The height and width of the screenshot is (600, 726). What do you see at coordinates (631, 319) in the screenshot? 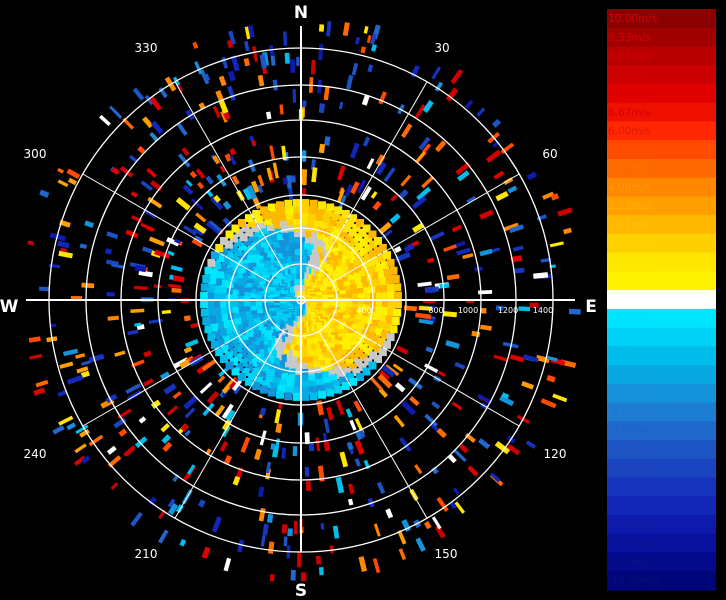
I see `legend-label: -0.67m/s` at bounding box center [631, 319].